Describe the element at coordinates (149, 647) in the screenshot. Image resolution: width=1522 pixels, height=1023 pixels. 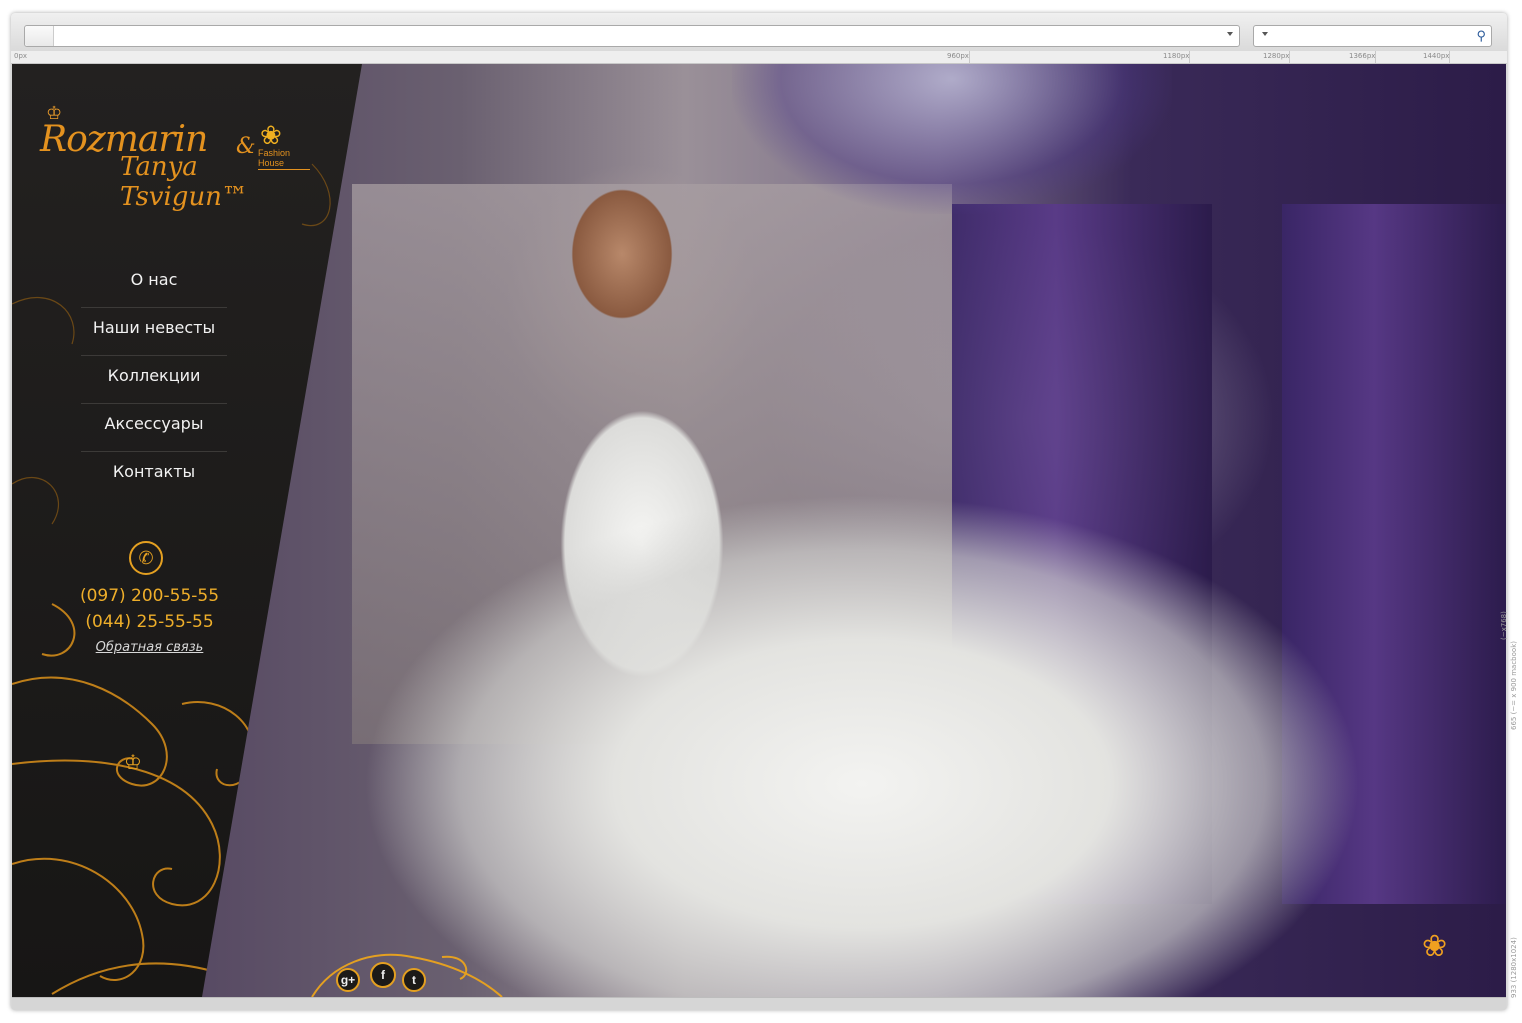
I see `feedback-link: Обратная связь` at that location.